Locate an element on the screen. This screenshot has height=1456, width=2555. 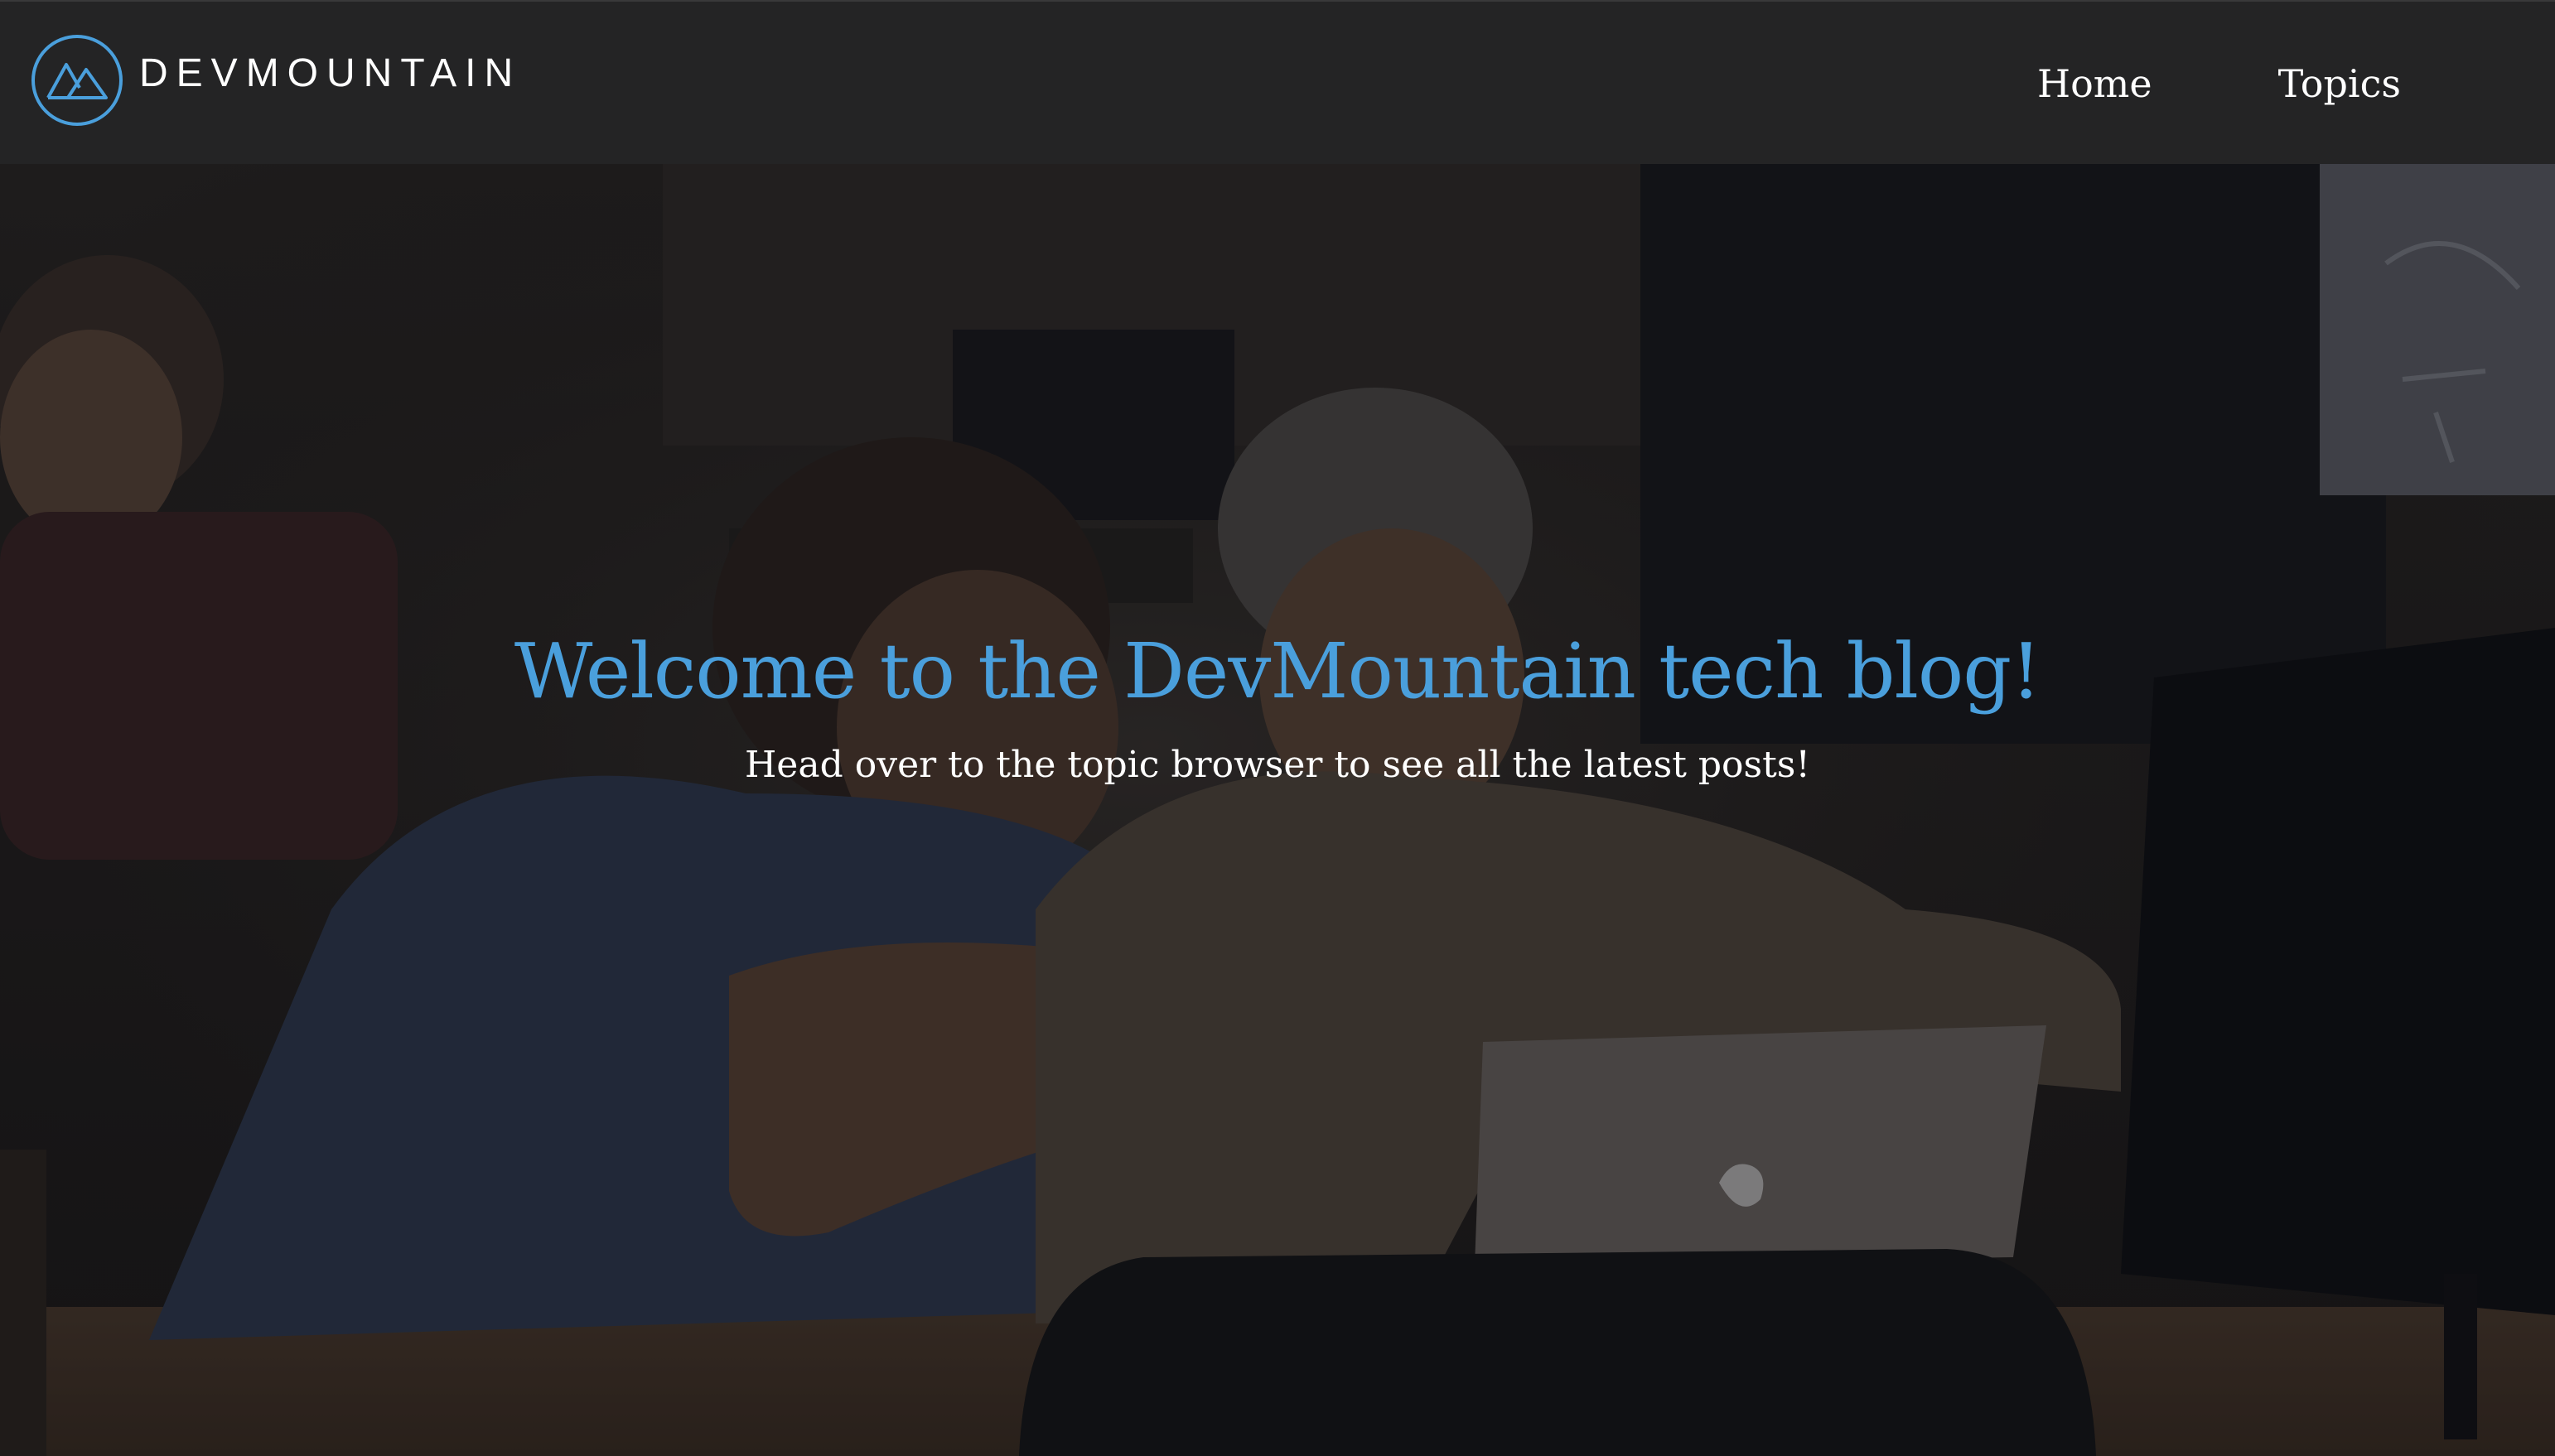
top-navbar: DEVMOUNTAIN Home Topics is located at coordinates (1277, 82).